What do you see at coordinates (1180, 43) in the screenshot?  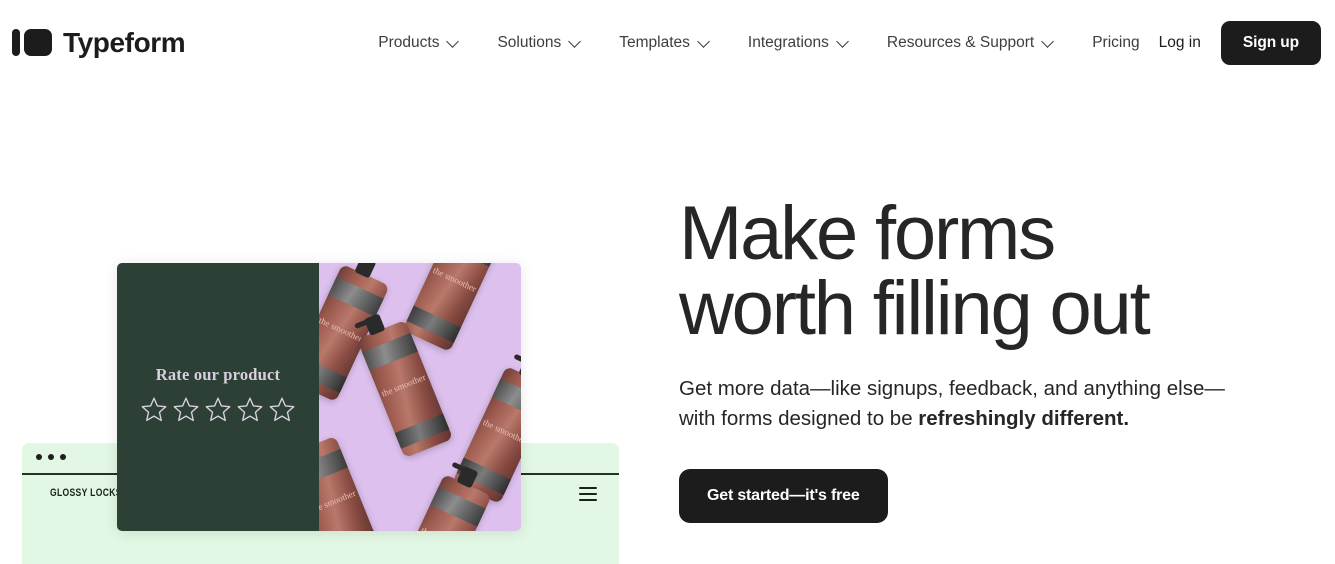 I see `login-link: Log in` at bounding box center [1180, 43].